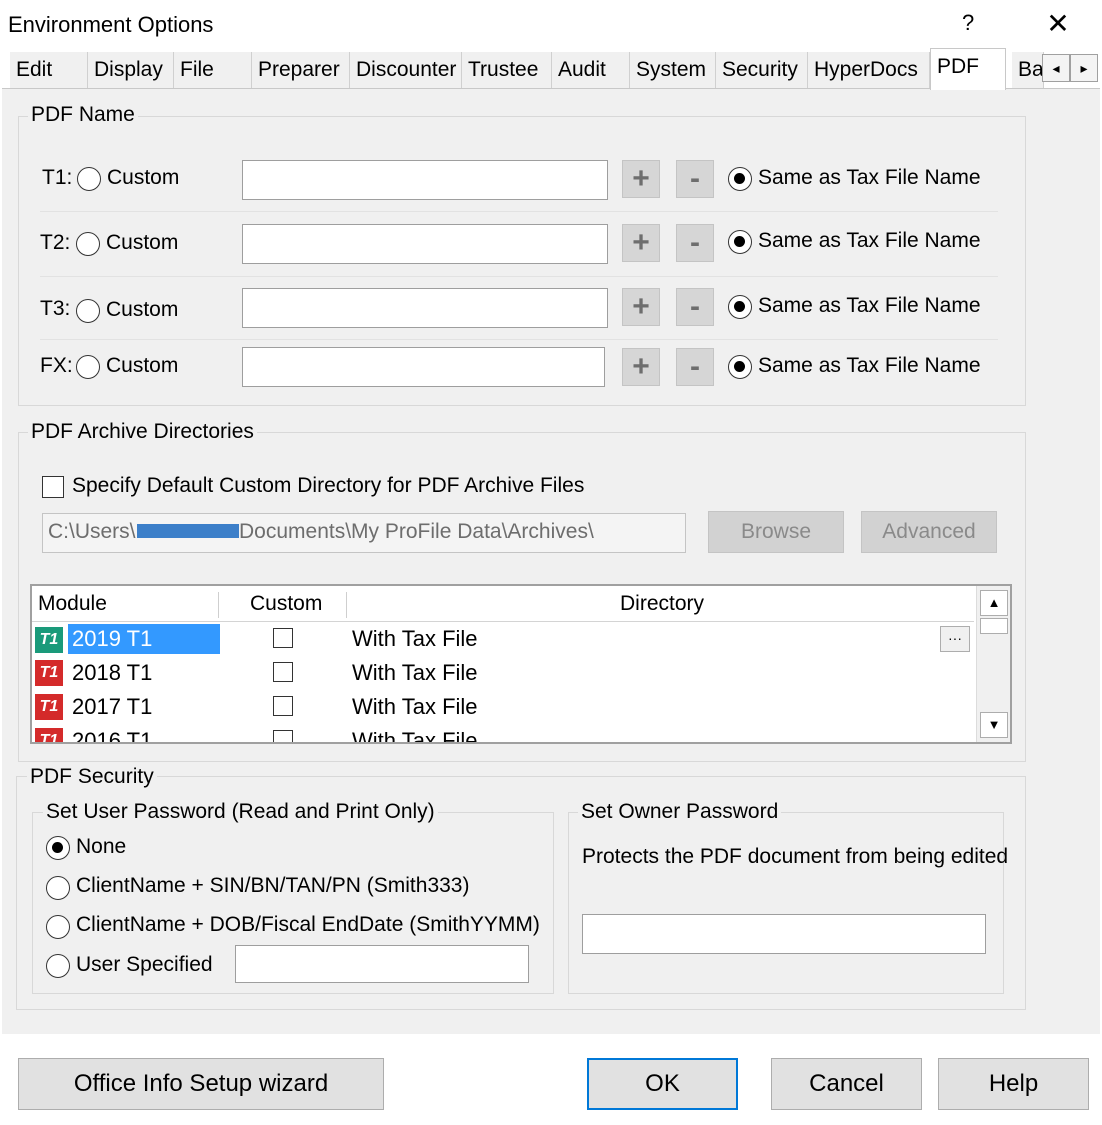 The width and height of the screenshot is (1102, 1125). Describe the element at coordinates (869, 366) in the screenshot. I see `fx-same-label: Same as Tax File Name` at that location.